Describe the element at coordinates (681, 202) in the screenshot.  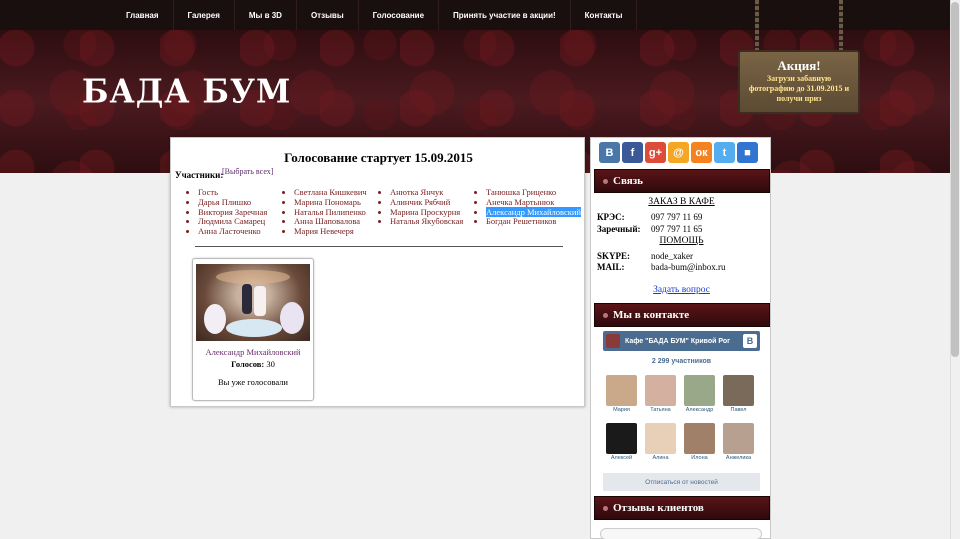
I see `order-link: ЗАКАЗ В КАФЕ` at that location.